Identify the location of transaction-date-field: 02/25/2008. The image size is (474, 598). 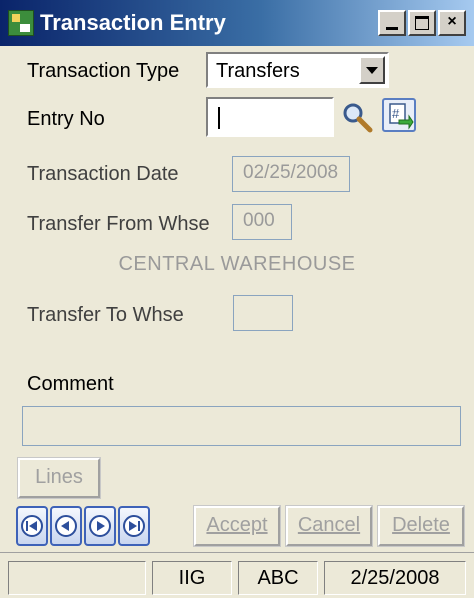
(291, 174).